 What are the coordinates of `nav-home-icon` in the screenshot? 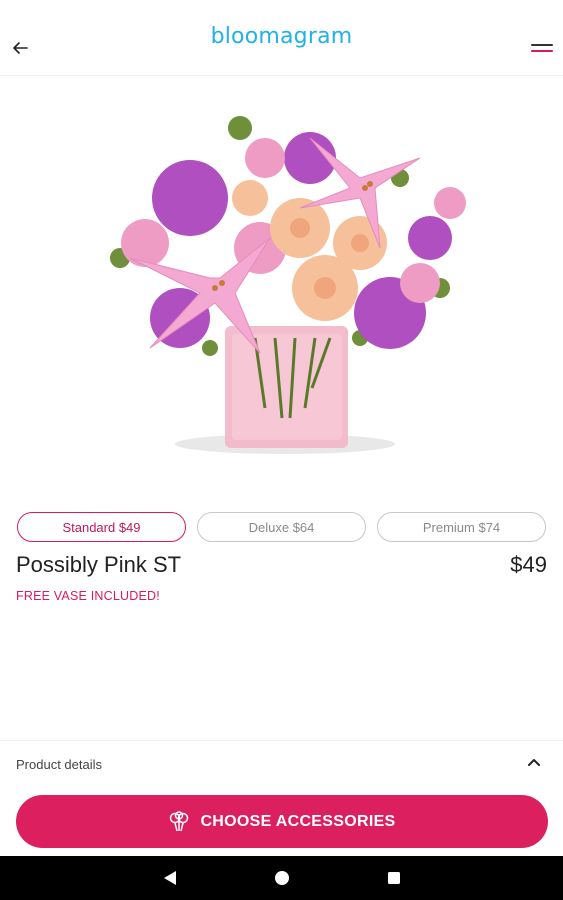 It's located at (281, 878).